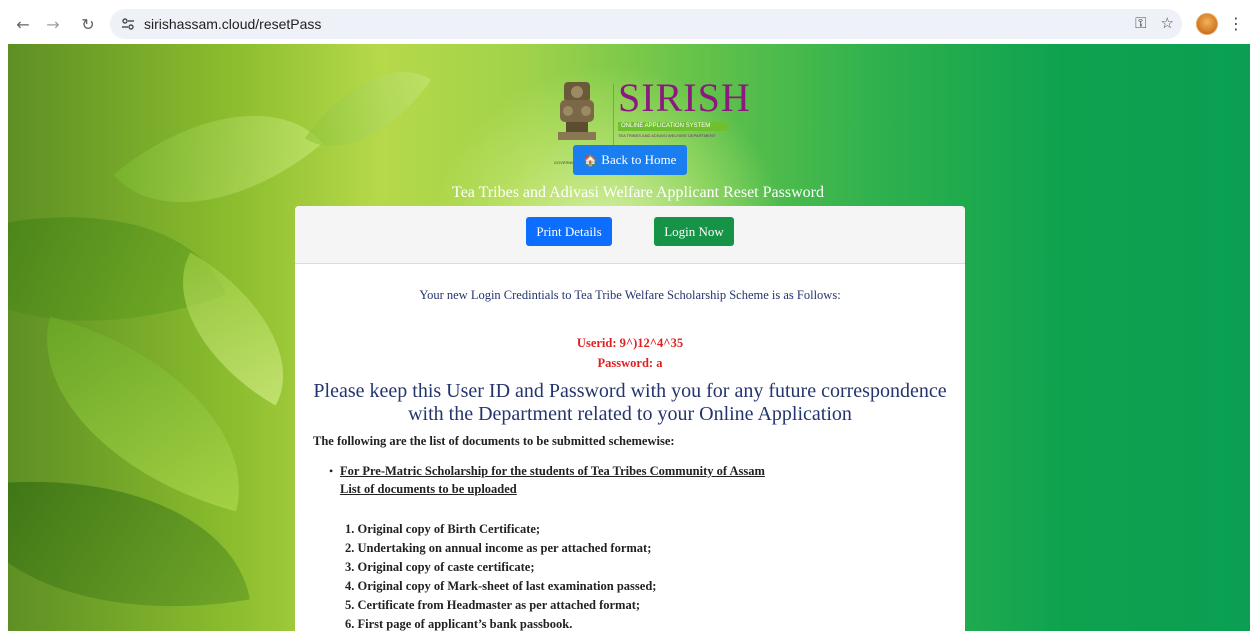  Describe the element at coordinates (646, 24) in the screenshot. I see `address-bar: sirishassam.cloud/resetPass ⚿ ☆` at that location.